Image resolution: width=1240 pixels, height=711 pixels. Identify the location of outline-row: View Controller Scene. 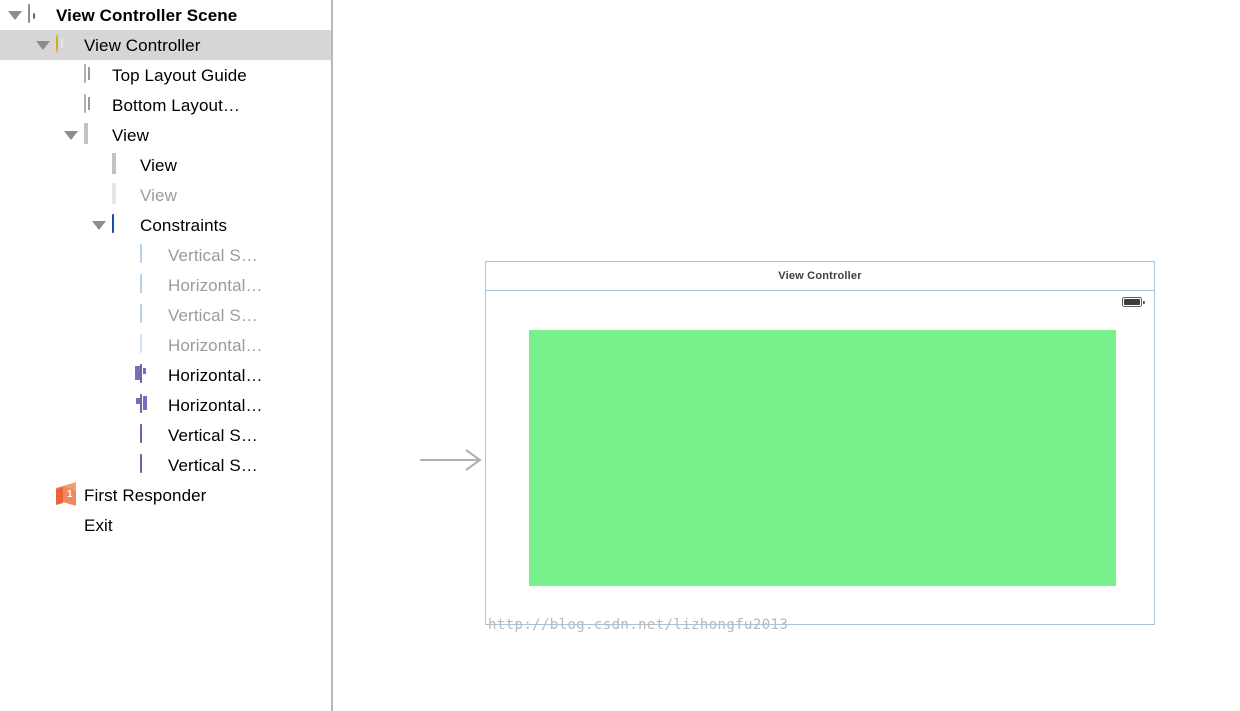
(165, 15).